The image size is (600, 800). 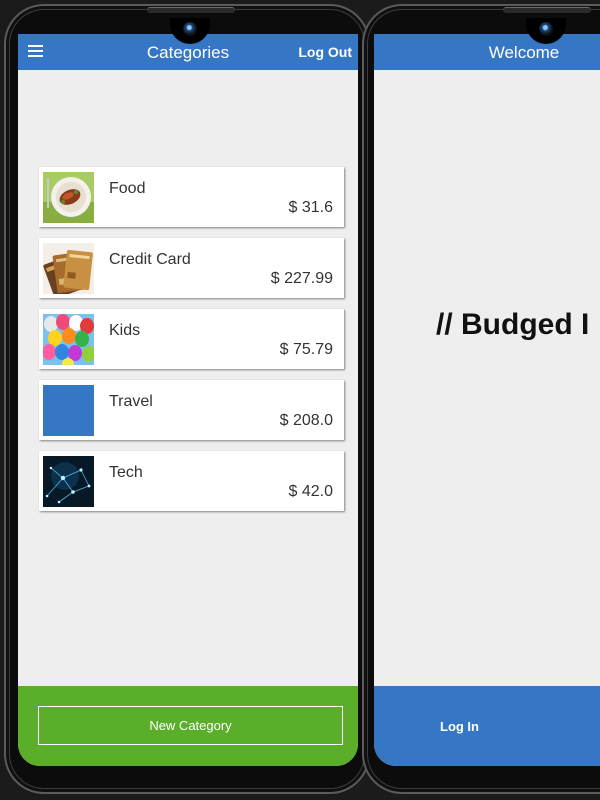 What do you see at coordinates (310, 207) in the screenshot?
I see `category-amount: $ 31.6` at bounding box center [310, 207].